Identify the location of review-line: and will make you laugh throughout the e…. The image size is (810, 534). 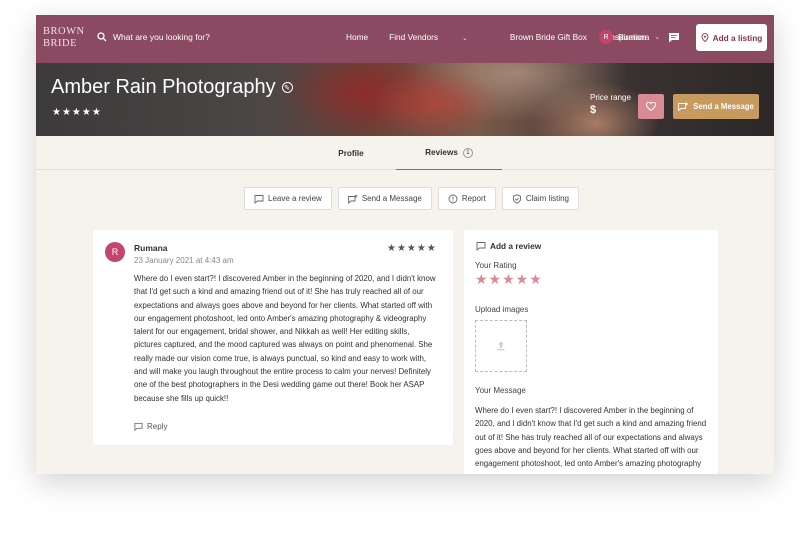
(282, 372).